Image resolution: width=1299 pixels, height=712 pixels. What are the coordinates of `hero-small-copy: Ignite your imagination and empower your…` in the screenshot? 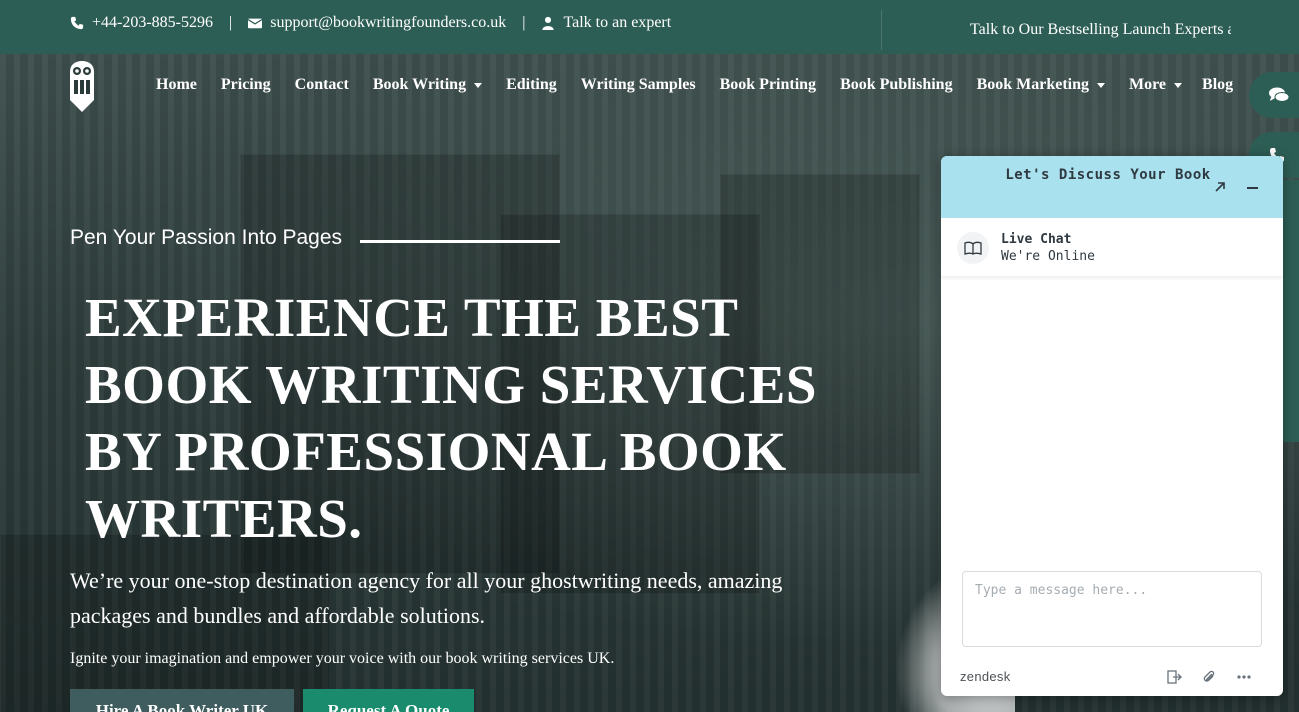 It's located at (342, 658).